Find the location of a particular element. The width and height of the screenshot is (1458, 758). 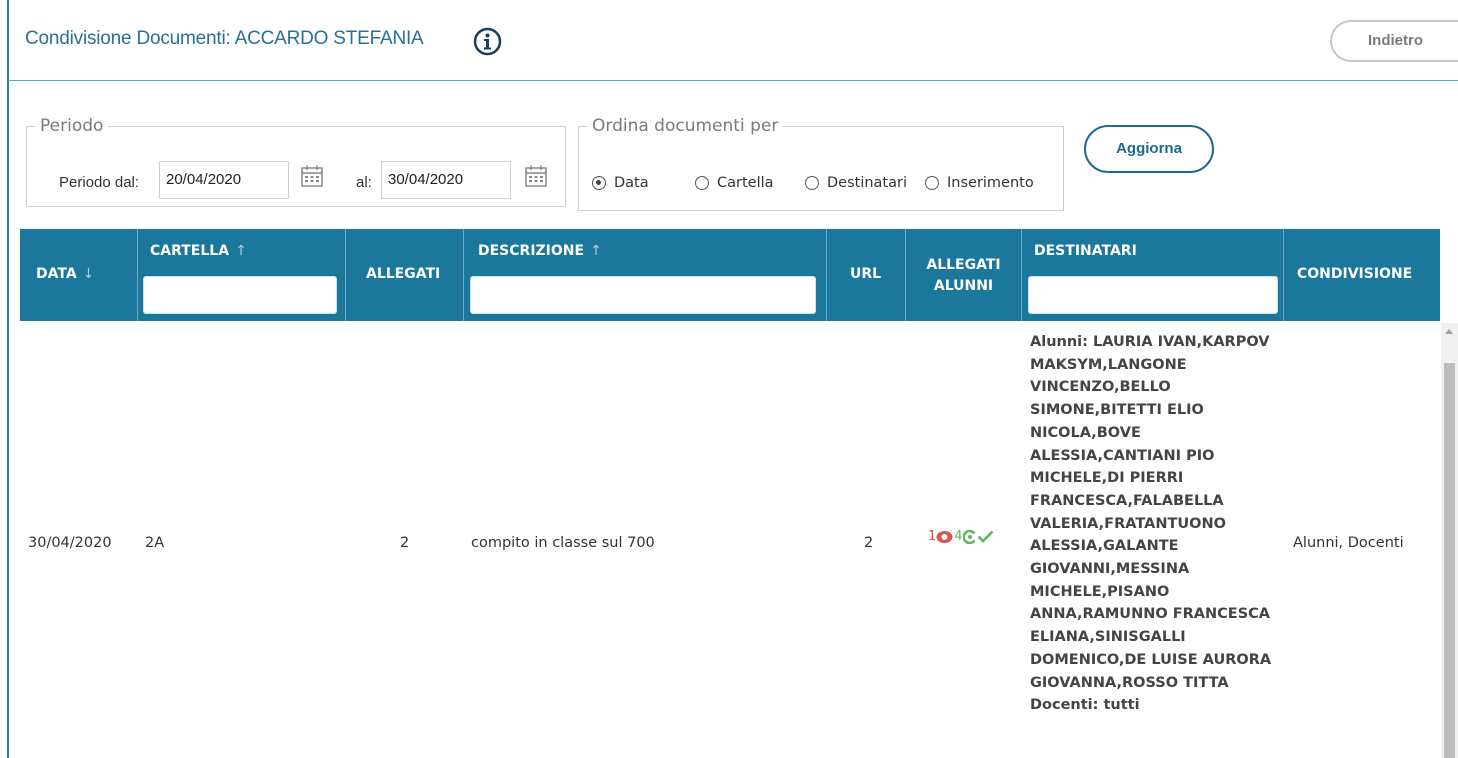

info-circle-icon is located at coordinates (487, 41).